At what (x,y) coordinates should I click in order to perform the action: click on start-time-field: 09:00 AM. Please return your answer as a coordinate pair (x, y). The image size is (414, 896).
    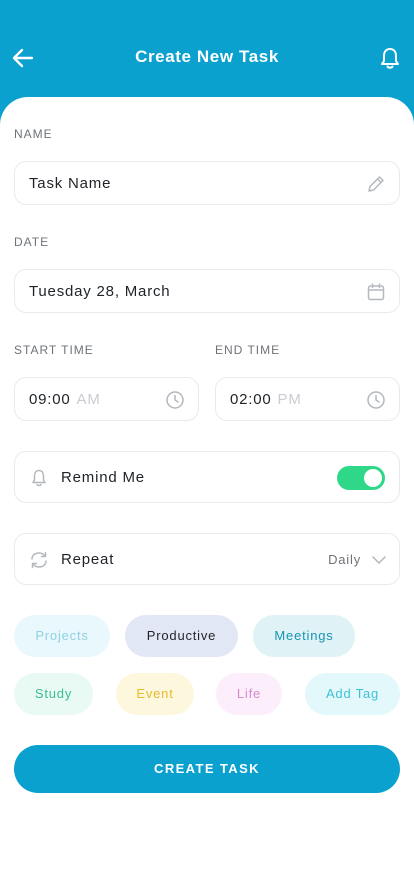
    Looking at the image, I should click on (106, 399).